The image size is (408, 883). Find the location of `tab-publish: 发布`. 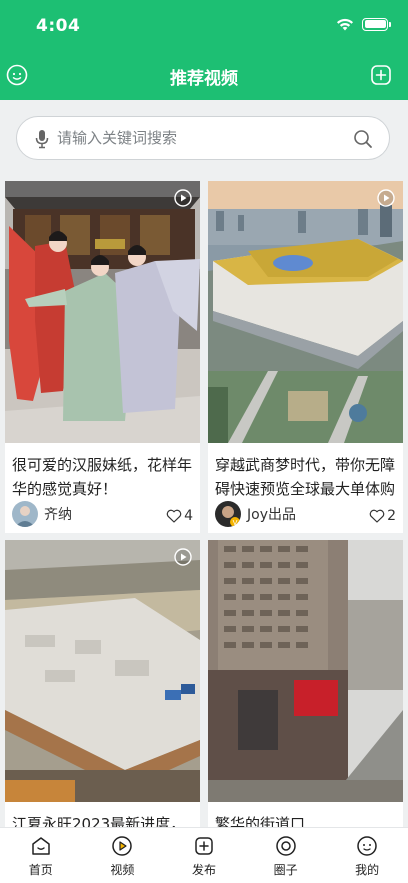

tab-publish: 发布 is located at coordinates (204, 855).